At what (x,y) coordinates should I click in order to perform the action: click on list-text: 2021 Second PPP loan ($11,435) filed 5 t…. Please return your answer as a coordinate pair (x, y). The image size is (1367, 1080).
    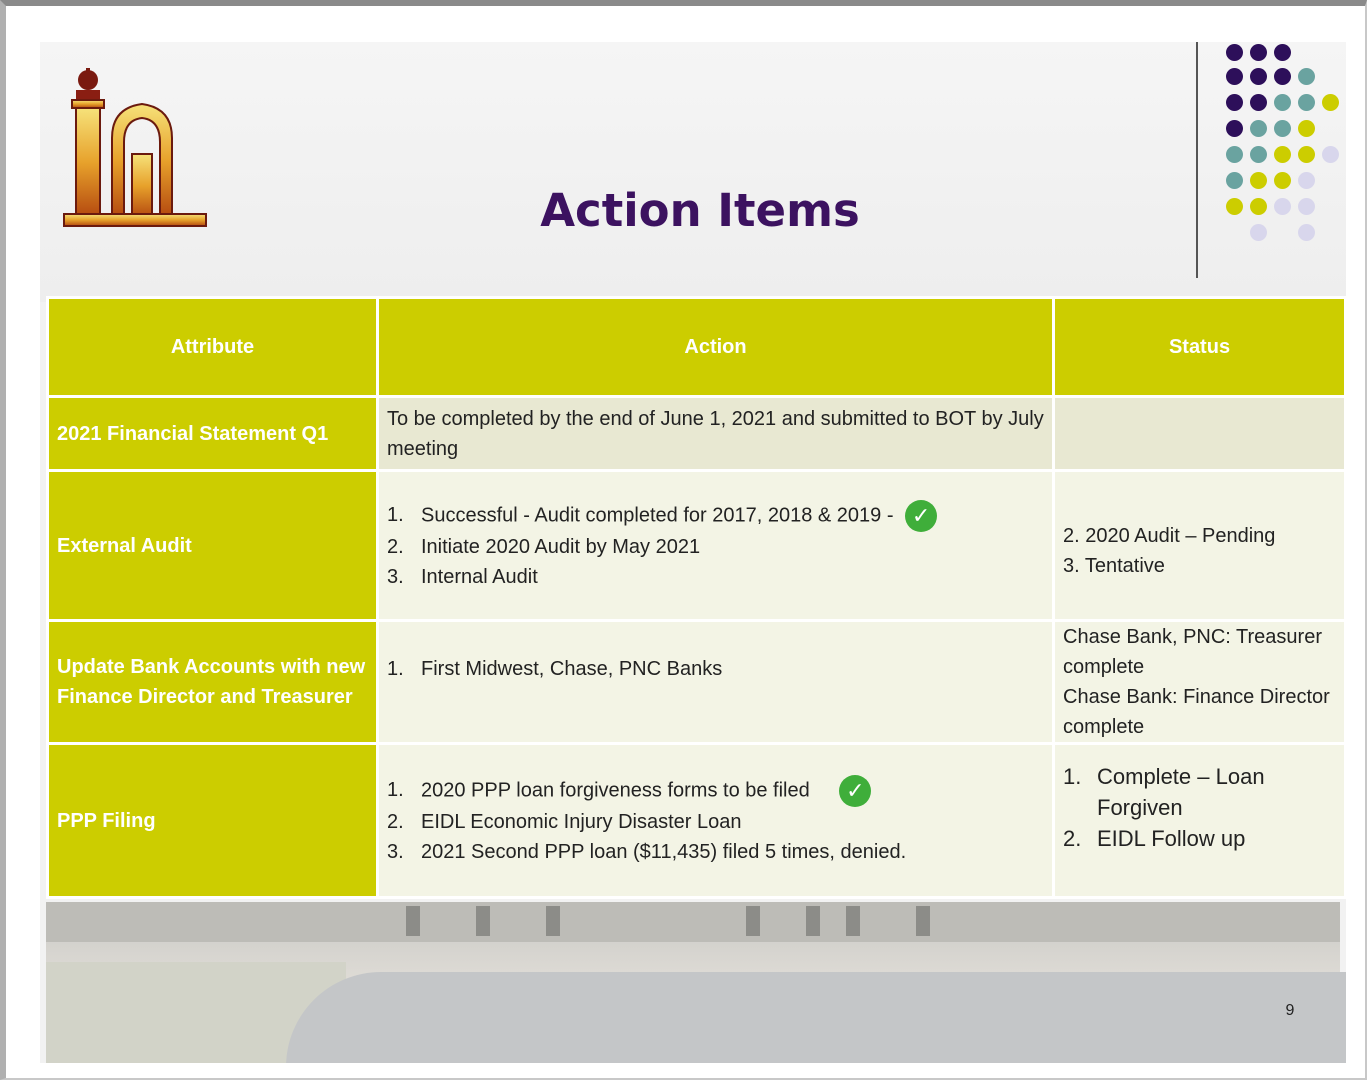
    Looking at the image, I should click on (664, 851).